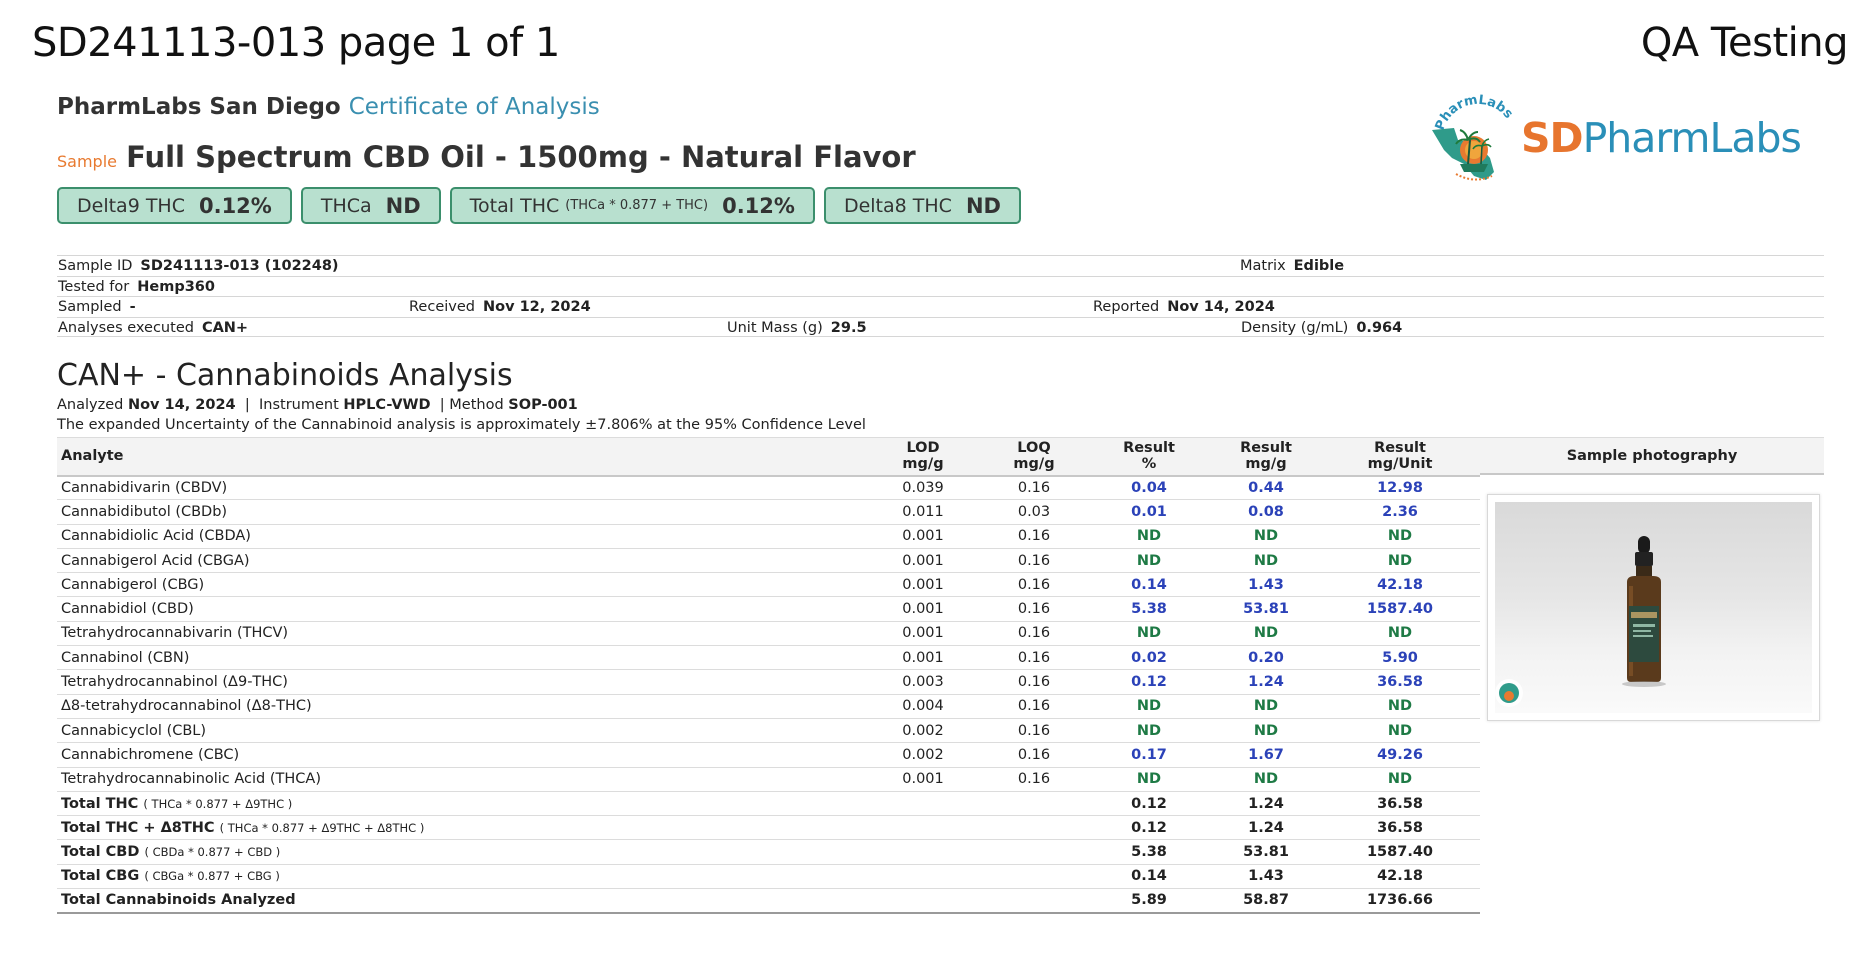  I want to click on density-value: 0.964, so click(1379, 327).